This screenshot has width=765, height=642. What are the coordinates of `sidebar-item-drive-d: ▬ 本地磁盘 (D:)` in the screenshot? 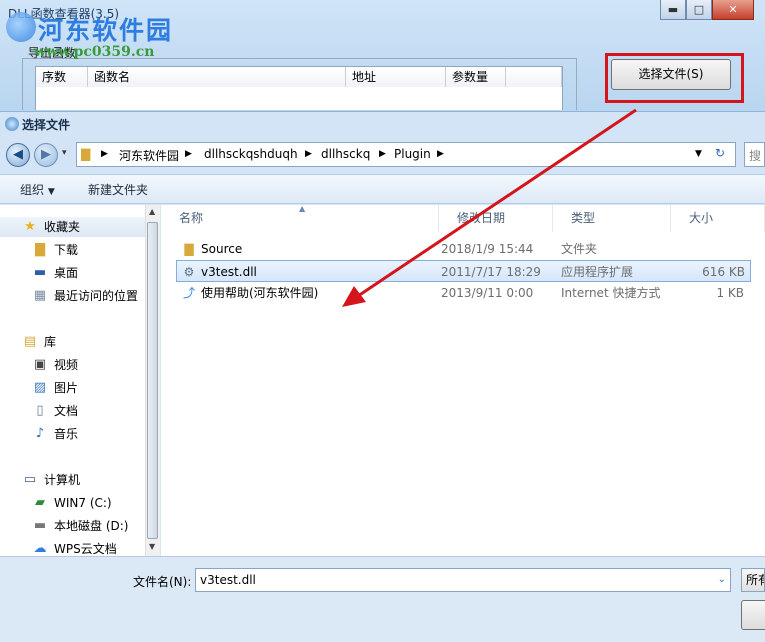 It's located at (72, 526).